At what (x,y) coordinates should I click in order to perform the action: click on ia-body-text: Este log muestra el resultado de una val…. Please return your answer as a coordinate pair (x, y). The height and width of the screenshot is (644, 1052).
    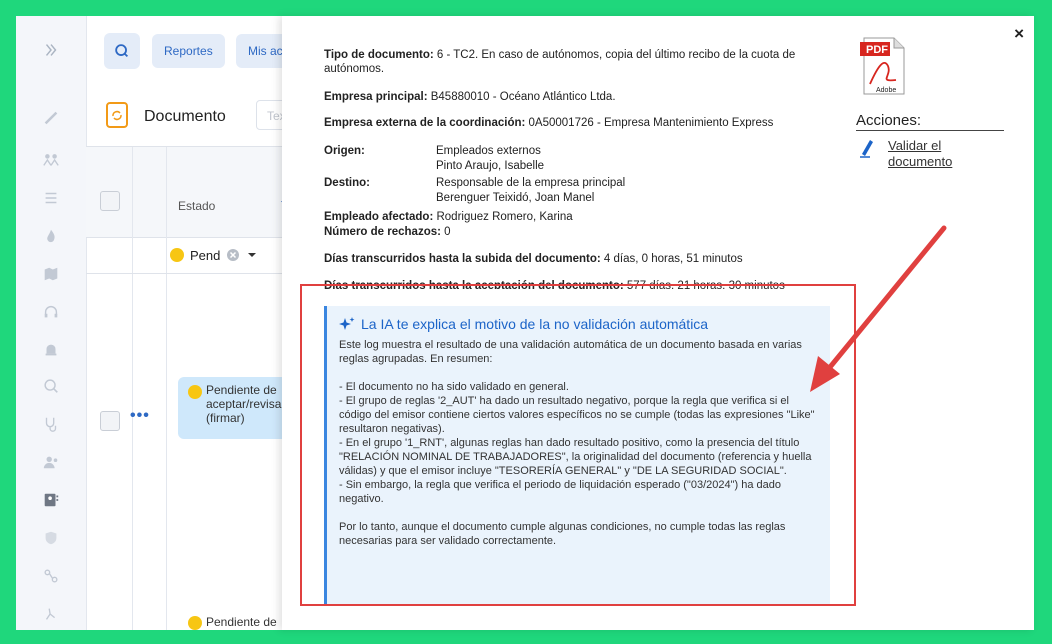
    Looking at the image, I should click on (577, 443).